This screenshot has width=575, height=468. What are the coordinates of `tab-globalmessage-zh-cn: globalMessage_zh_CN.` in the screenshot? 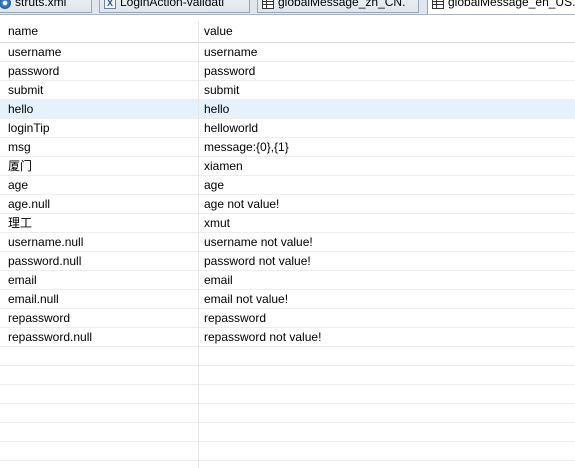 It's located at (338, 6).